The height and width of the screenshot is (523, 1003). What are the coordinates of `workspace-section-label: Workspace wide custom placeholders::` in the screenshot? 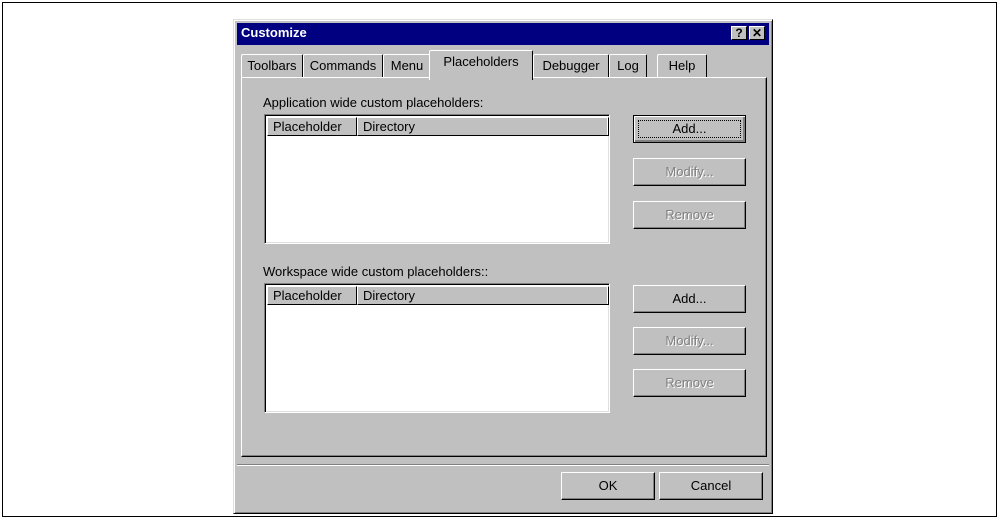 It's located at (376, 271).